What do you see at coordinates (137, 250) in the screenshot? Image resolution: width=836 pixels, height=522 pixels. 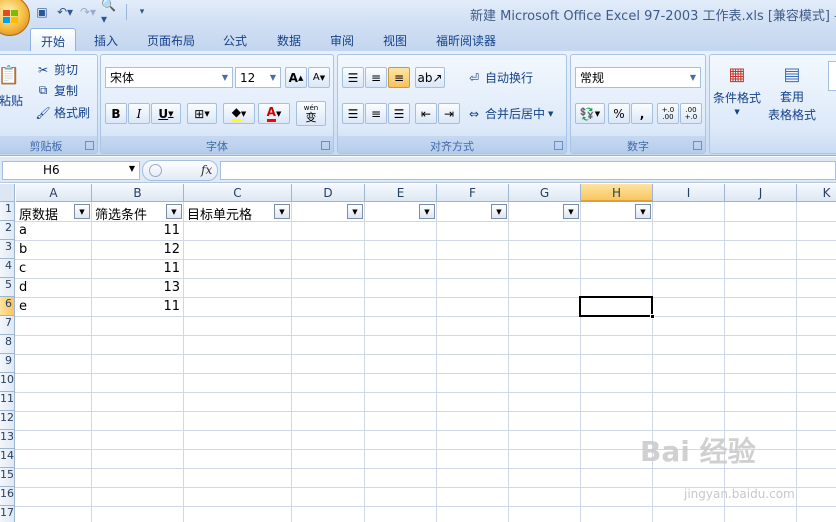 I see `data-cell-b: 12` at bounding box center [137, 250].